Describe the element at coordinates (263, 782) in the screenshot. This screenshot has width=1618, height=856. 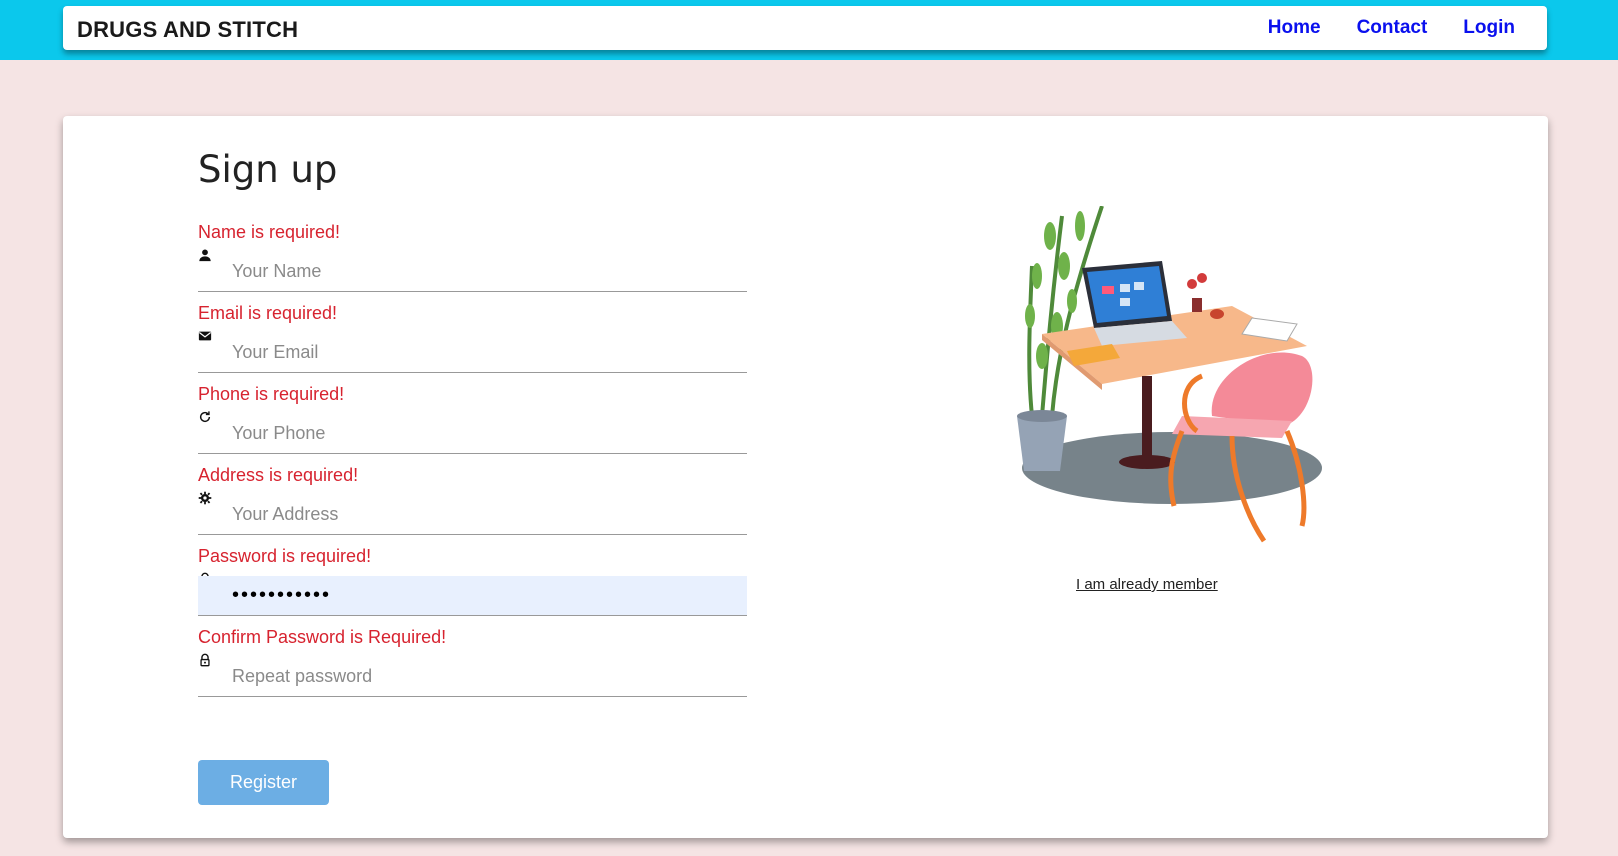
I see `register-button: Register` at that location.